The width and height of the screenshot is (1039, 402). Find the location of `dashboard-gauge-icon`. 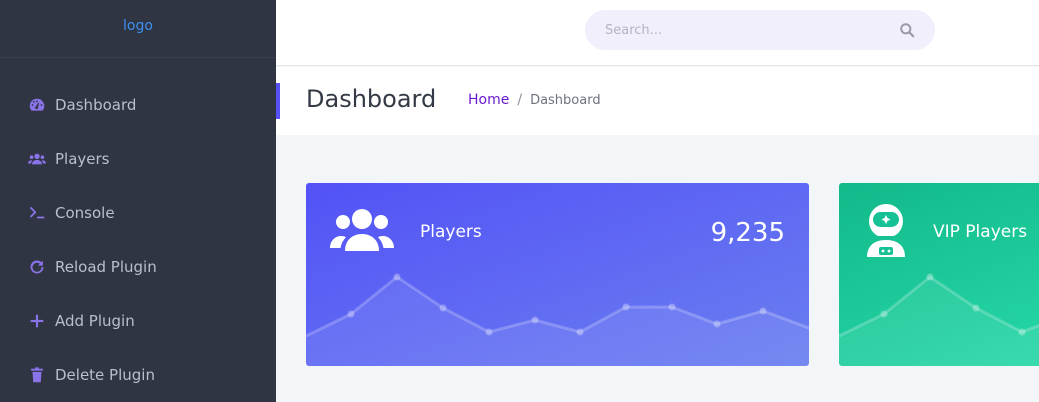

dashboard-gauge-icon is located at coordinates (37, 105).